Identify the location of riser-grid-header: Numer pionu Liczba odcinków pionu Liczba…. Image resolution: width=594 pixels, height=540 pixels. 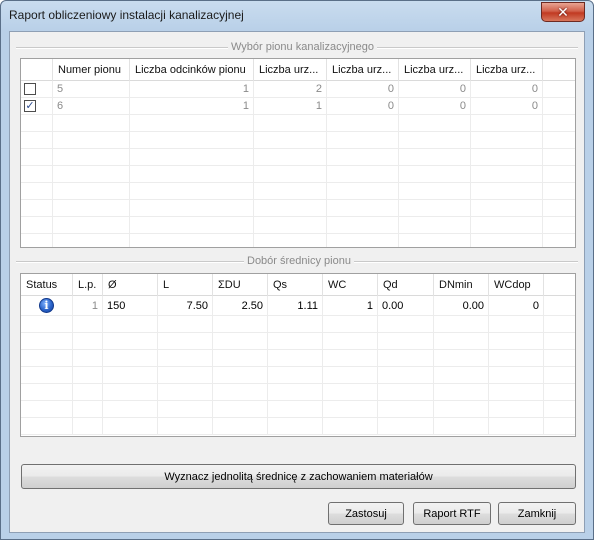
(298, 70).